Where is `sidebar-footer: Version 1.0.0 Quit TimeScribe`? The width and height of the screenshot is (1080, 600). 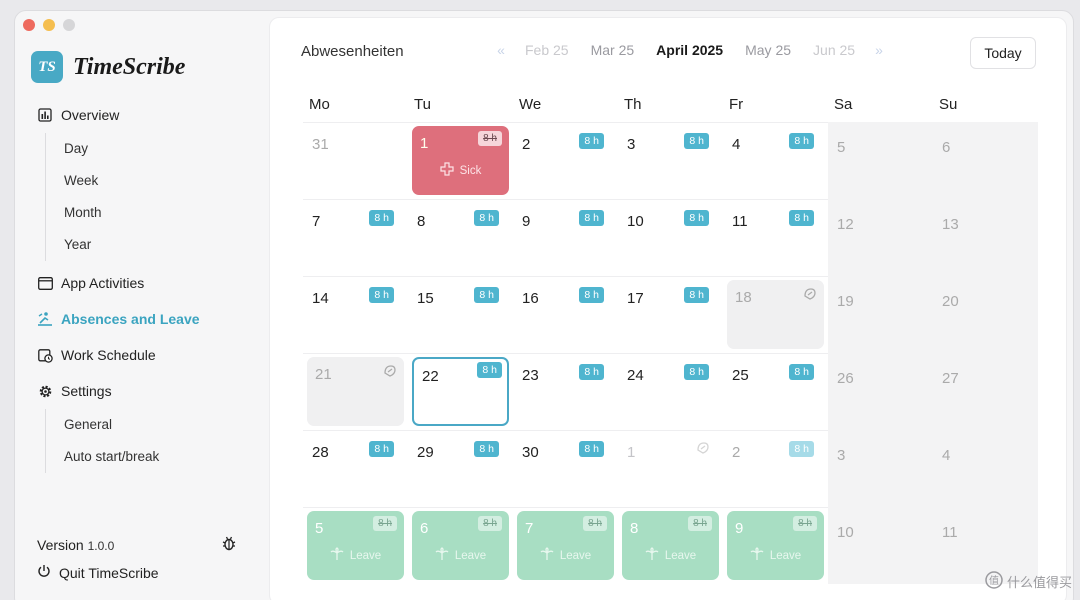 sidebar-footer: Version 1.0.0 Quit TimeScribe is located at coordinates (137, 558).